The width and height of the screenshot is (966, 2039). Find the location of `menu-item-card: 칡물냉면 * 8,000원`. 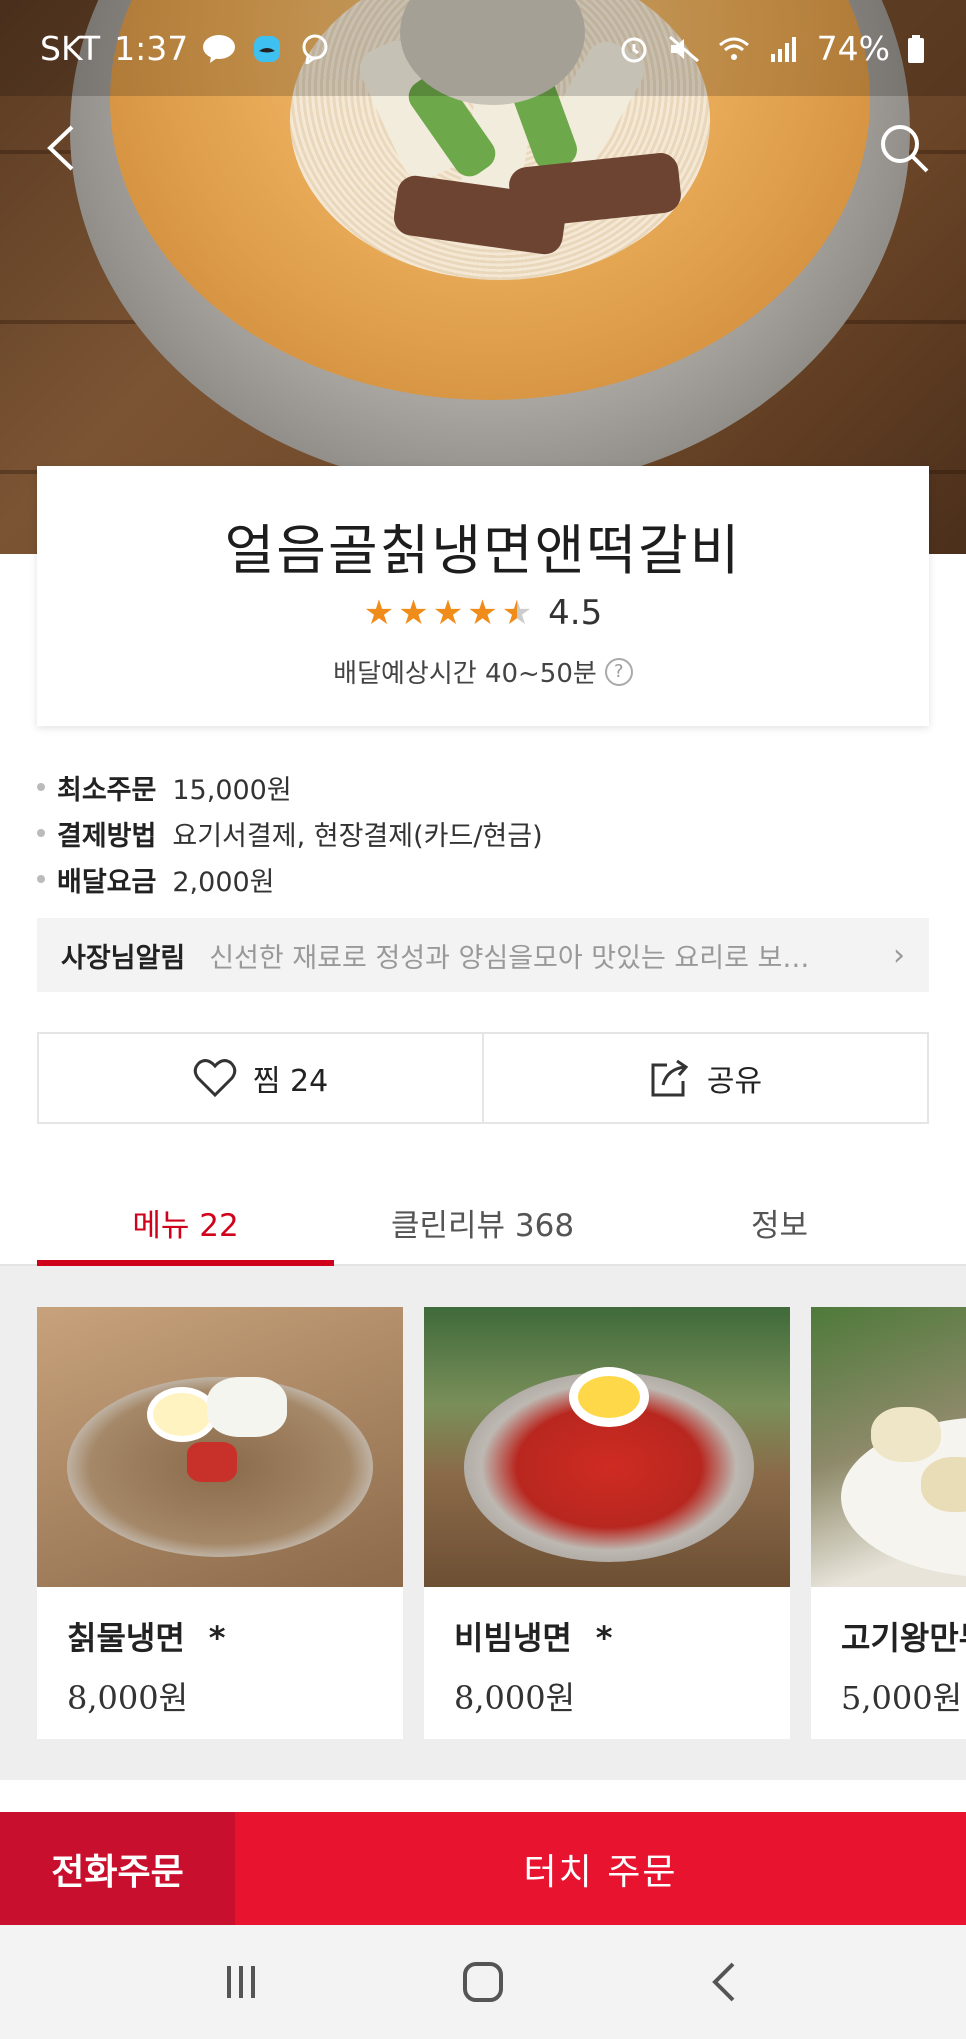

menu-item-card: 칡물냉면 * 8,000원 is located at coordinates (220, 1523).